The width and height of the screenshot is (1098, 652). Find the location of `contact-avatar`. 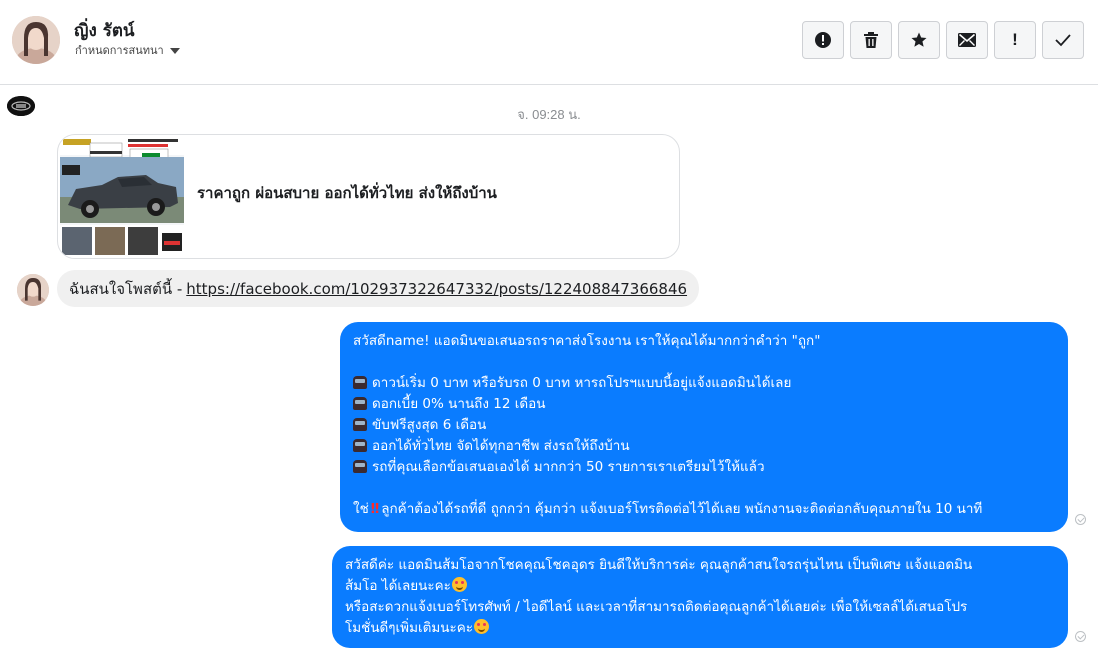

contact-avatar is located at coordinates (36, 40).